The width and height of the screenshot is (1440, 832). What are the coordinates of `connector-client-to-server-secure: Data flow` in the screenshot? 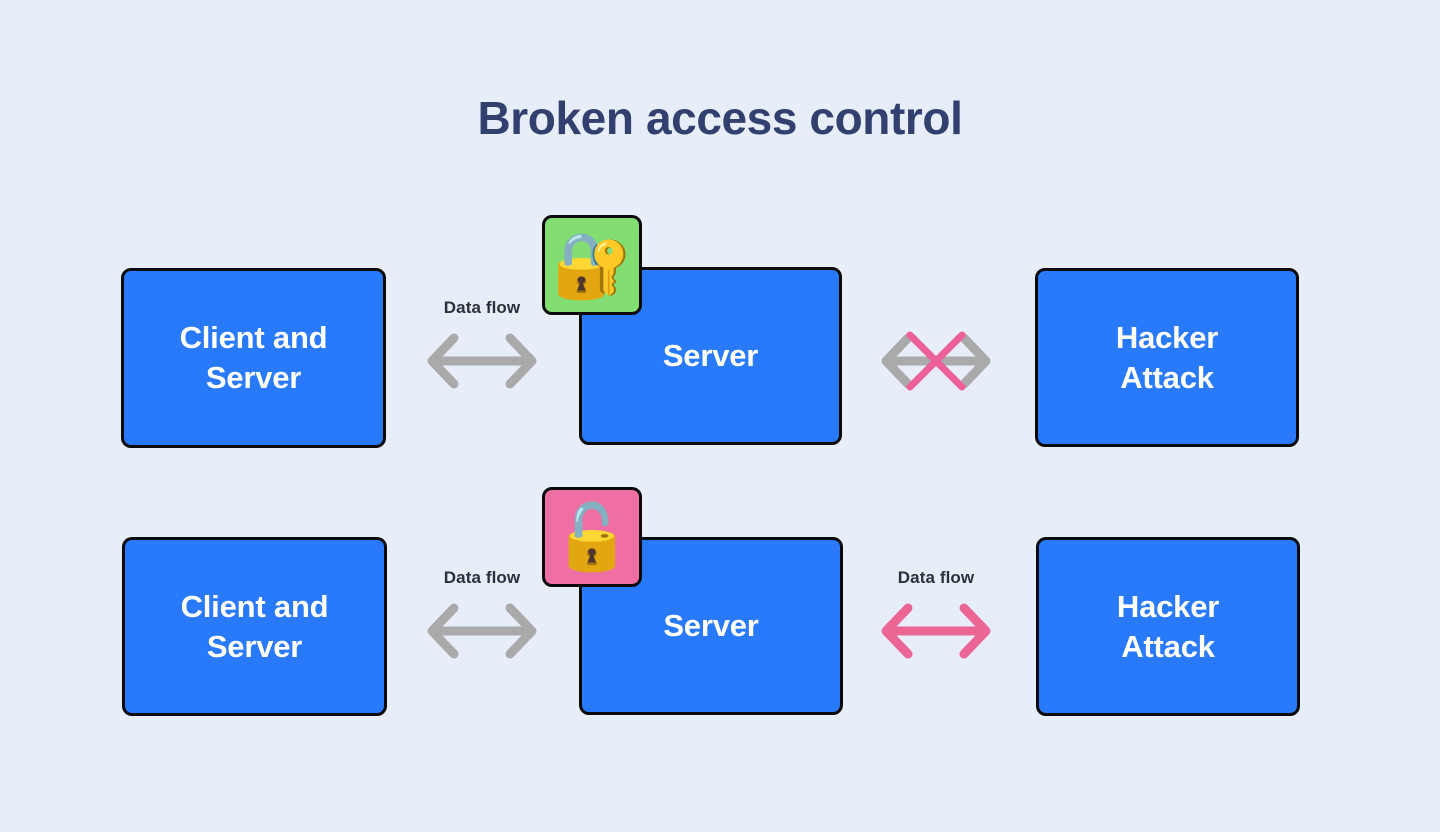 It's located at (482, 351).